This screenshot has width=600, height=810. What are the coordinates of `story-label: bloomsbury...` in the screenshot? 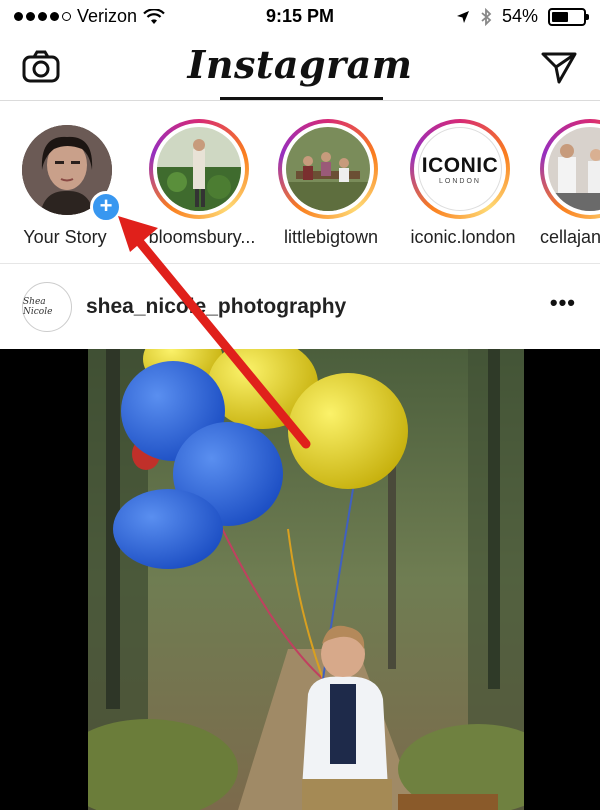 It's located at (202, 237).